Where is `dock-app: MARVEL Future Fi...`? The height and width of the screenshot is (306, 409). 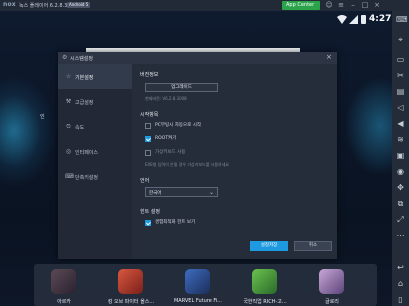 dock-app: MARVEL Future Fi... is located at coordinates (198, 287).